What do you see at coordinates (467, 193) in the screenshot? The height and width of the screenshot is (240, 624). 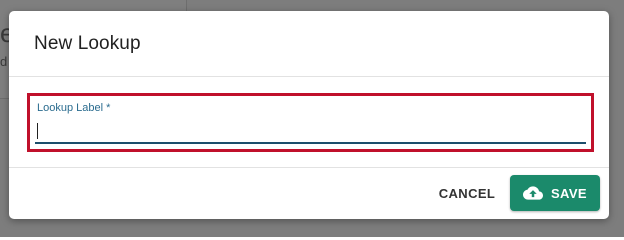 I see `cancel-button: CANCEL` at bounding box center [467, 193].